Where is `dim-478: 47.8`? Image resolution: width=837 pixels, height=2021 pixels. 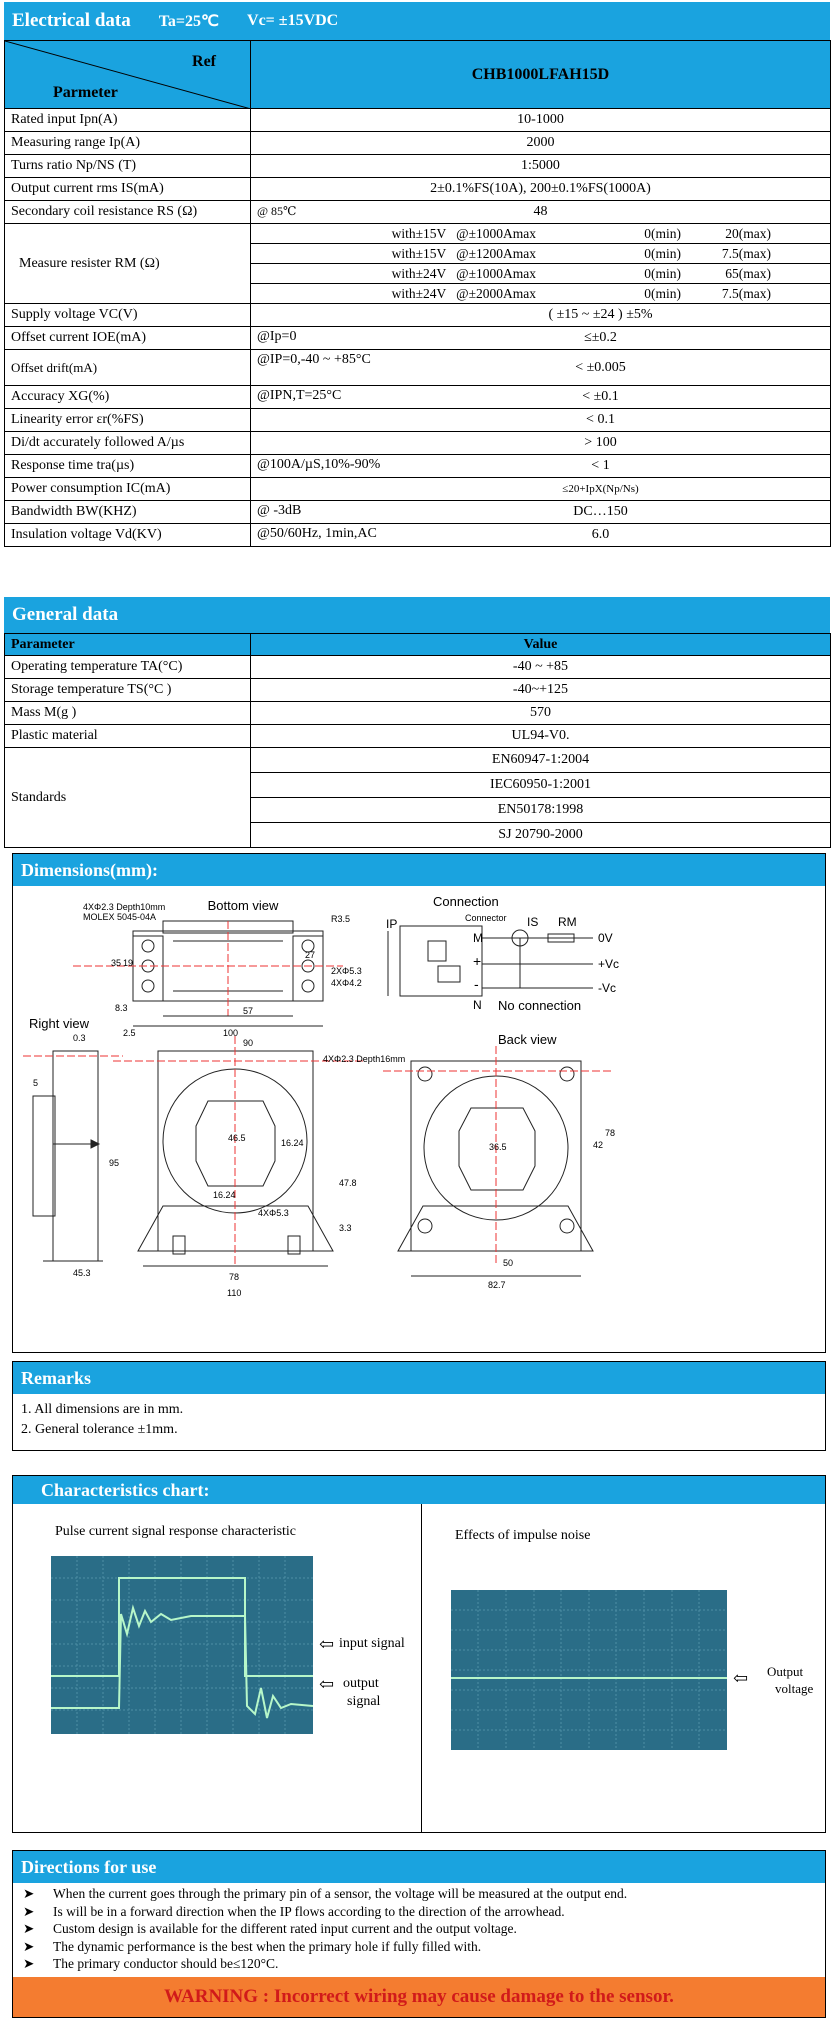
dim-478: 47.8 is located at coordinates (348, 1183).